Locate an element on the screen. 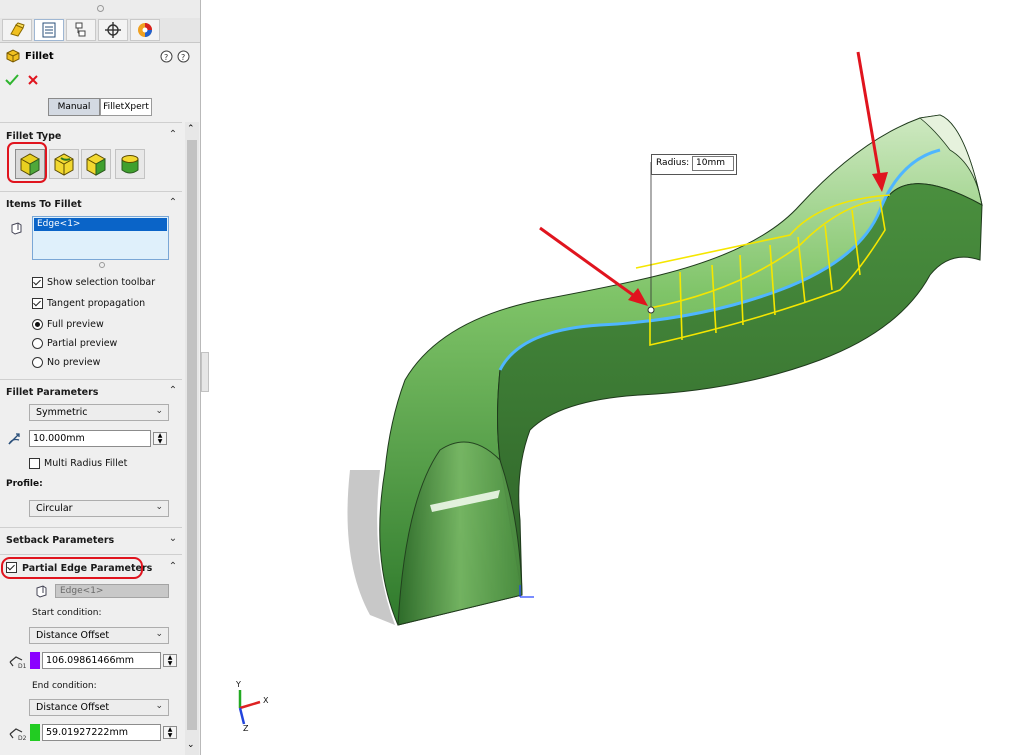 This screenshot has width=1024, height=755. d1-color-swatch is located at coordinates (35, 660).